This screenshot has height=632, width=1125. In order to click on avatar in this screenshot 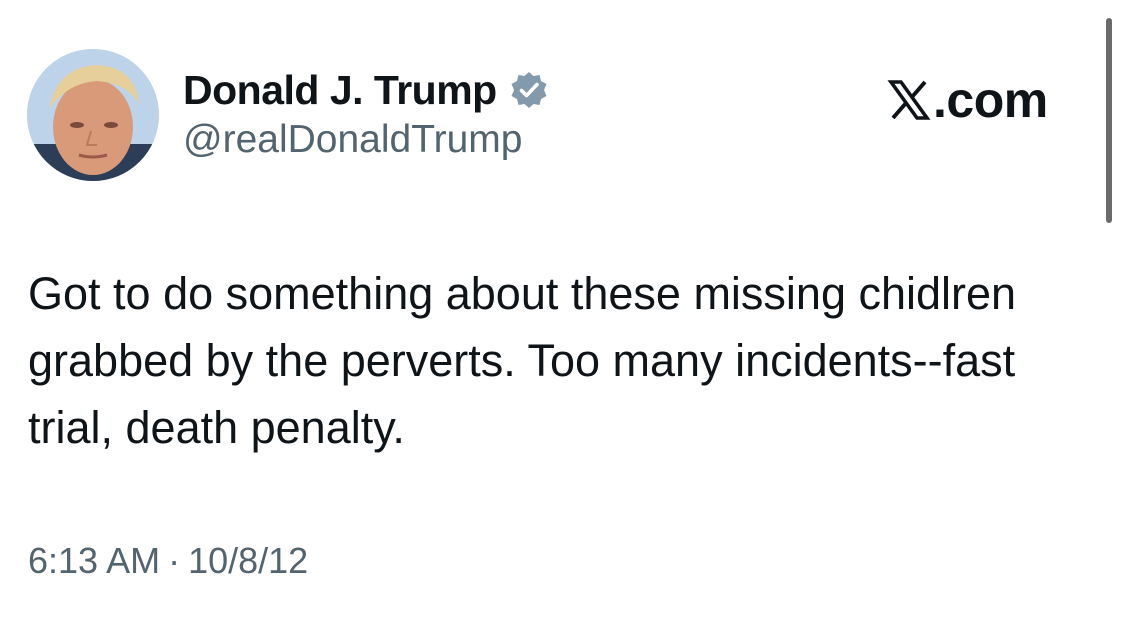, I will do `click(93, 115)`.